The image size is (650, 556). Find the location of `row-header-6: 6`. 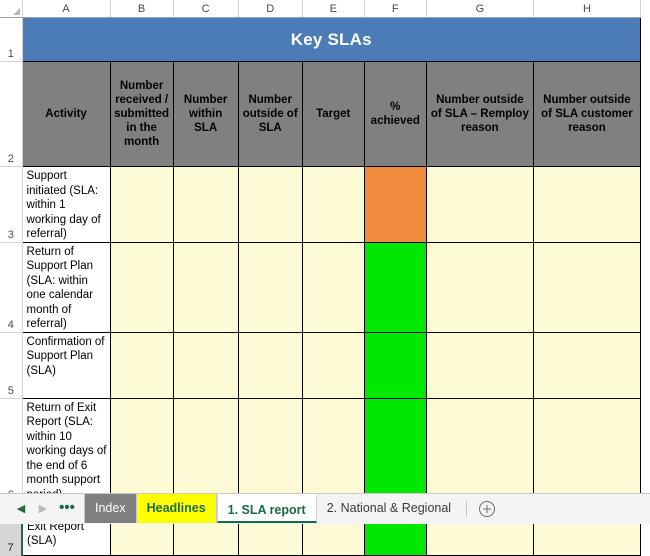

row-header-6: 6 is located at coordinates (11, 450).